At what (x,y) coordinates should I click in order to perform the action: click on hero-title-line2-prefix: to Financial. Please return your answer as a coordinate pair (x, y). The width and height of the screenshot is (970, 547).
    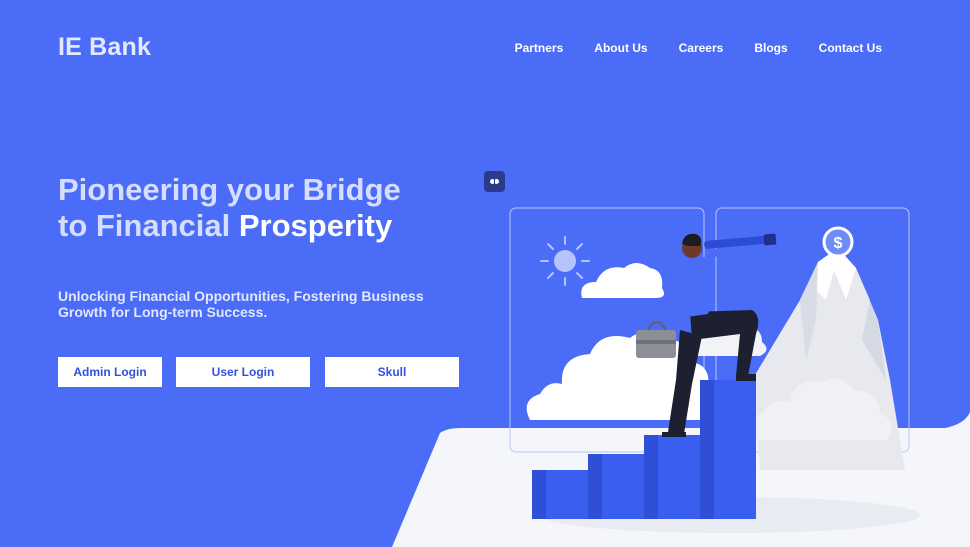
    Looking at the image, I should click on (148, 225).